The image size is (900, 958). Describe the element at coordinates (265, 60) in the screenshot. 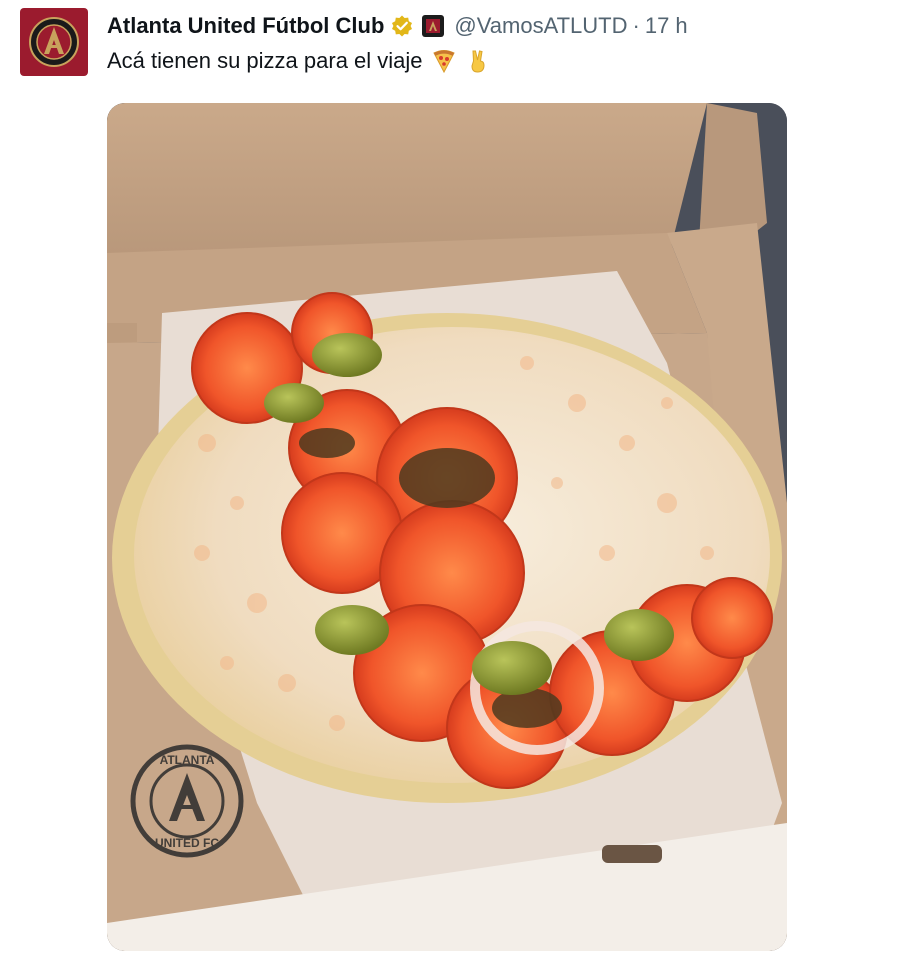

I see `tweet-text: Acá tienen su pizza para el viaje` at that location.